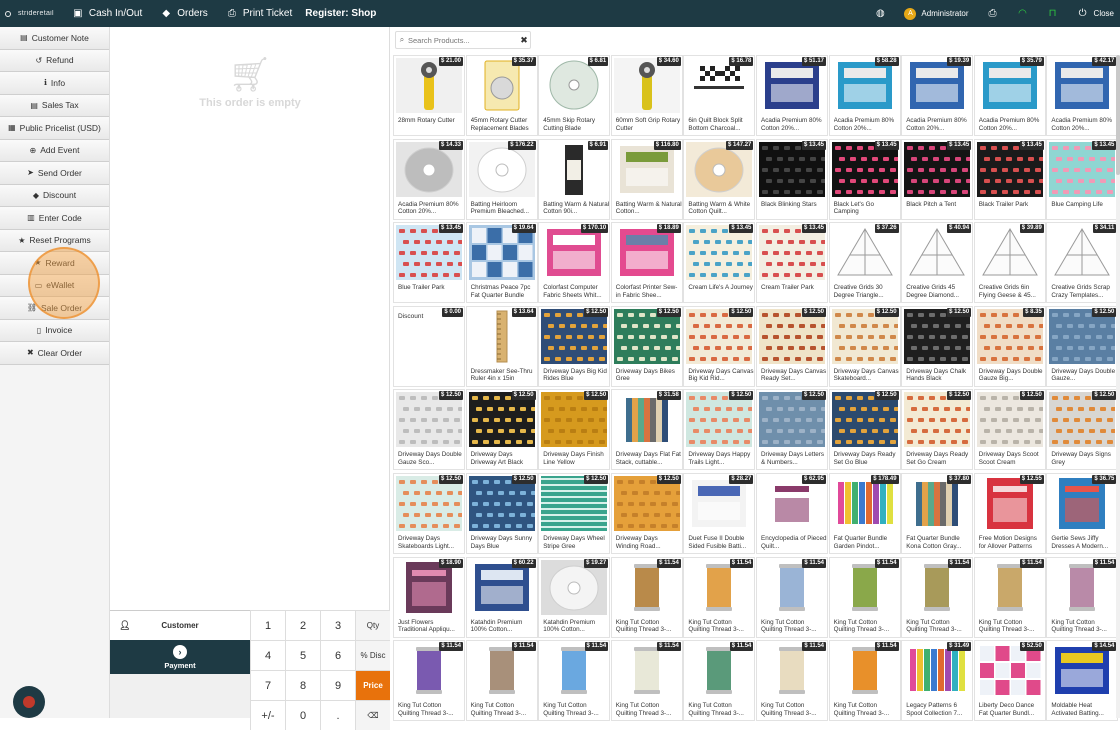 Image resolution: width=1120 pixels, height=730 pixels. I want to click on product-card: Cream Life's A Journey $ 13.45, so click(719, 263).